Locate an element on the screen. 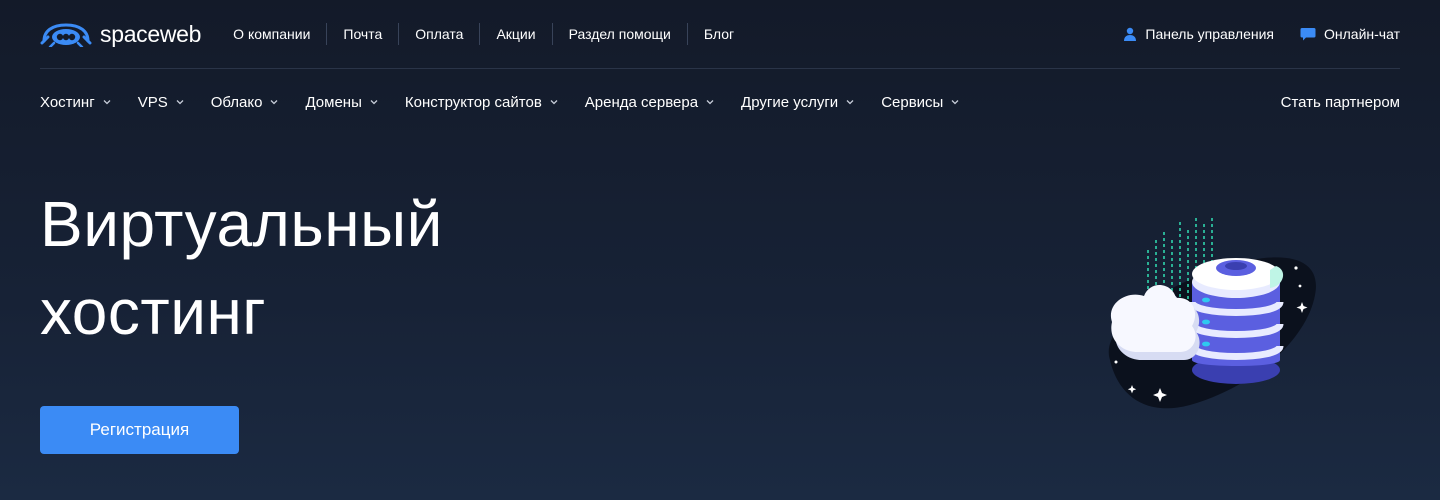 This screenshot has width=1440, height=500. main-nav-label: Хостинг is located at coordinates (67, 102).